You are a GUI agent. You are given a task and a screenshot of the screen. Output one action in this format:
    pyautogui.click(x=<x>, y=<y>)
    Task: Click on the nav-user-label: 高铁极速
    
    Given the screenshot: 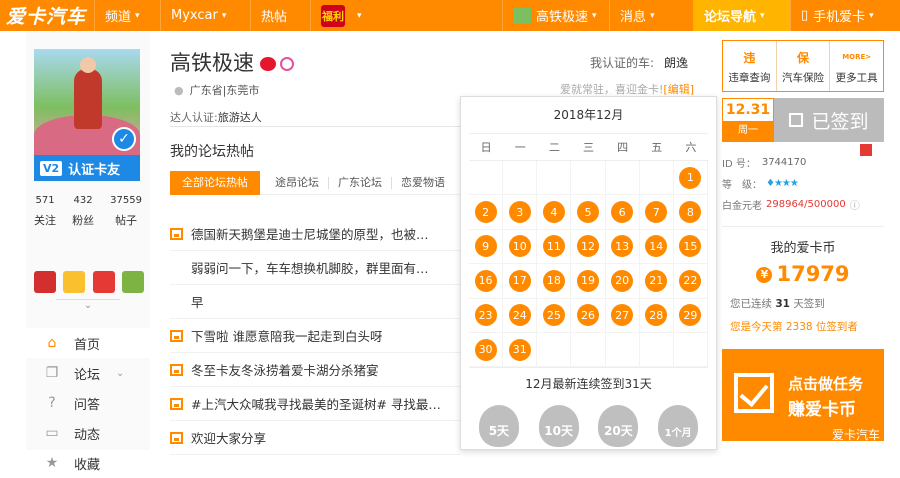 What is the action you would take?
    pyautogui.click(x=562, y=17)
    